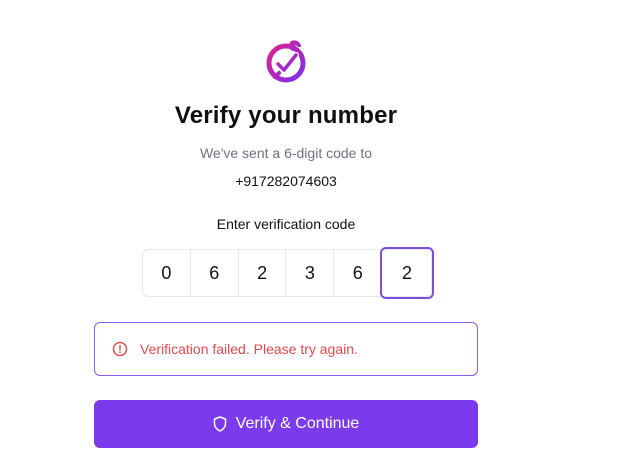 This screenshot has height=461, width=623. I want to click on otp-digit-2: 6, so click(215, 273).